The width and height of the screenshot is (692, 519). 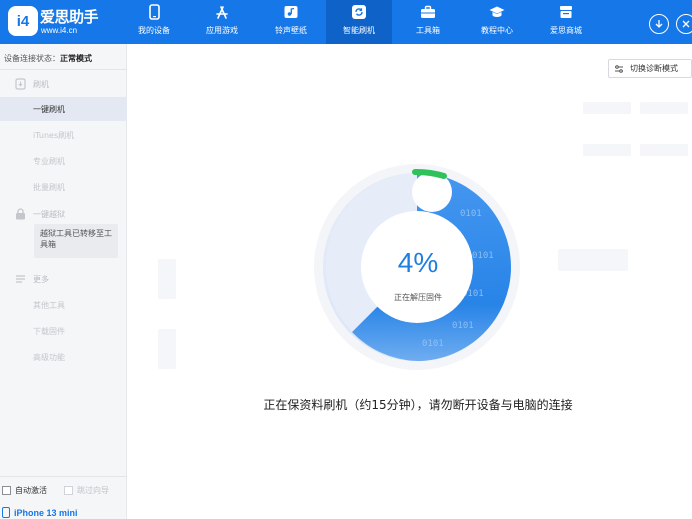 I want to click on shop-icon, so click(x=566, y=12).